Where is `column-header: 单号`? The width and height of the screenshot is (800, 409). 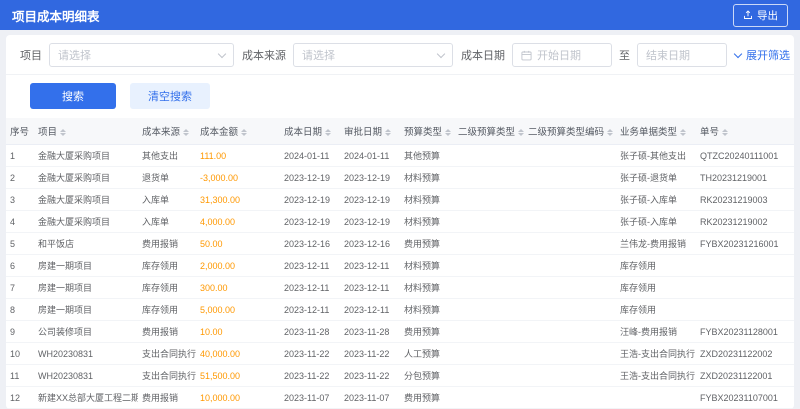 column-header: 单号 is located at coordinates (745, 131).